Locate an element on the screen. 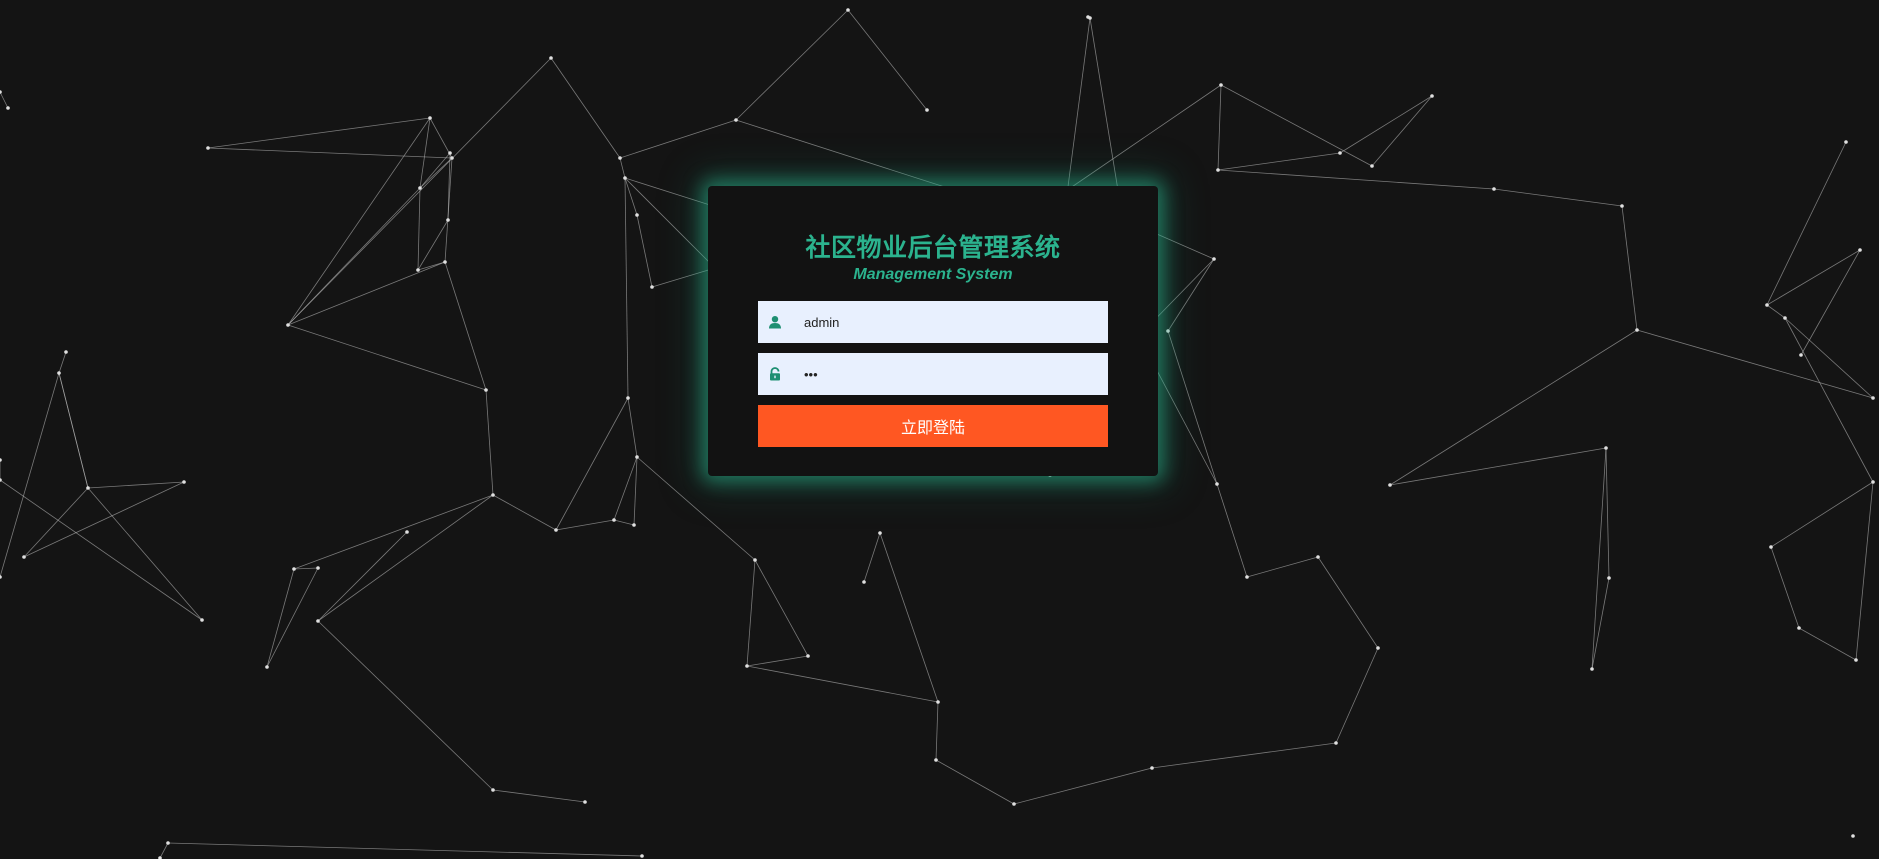 The image size is (1879, 859). lock-icon is located at coordinates (775, 374).